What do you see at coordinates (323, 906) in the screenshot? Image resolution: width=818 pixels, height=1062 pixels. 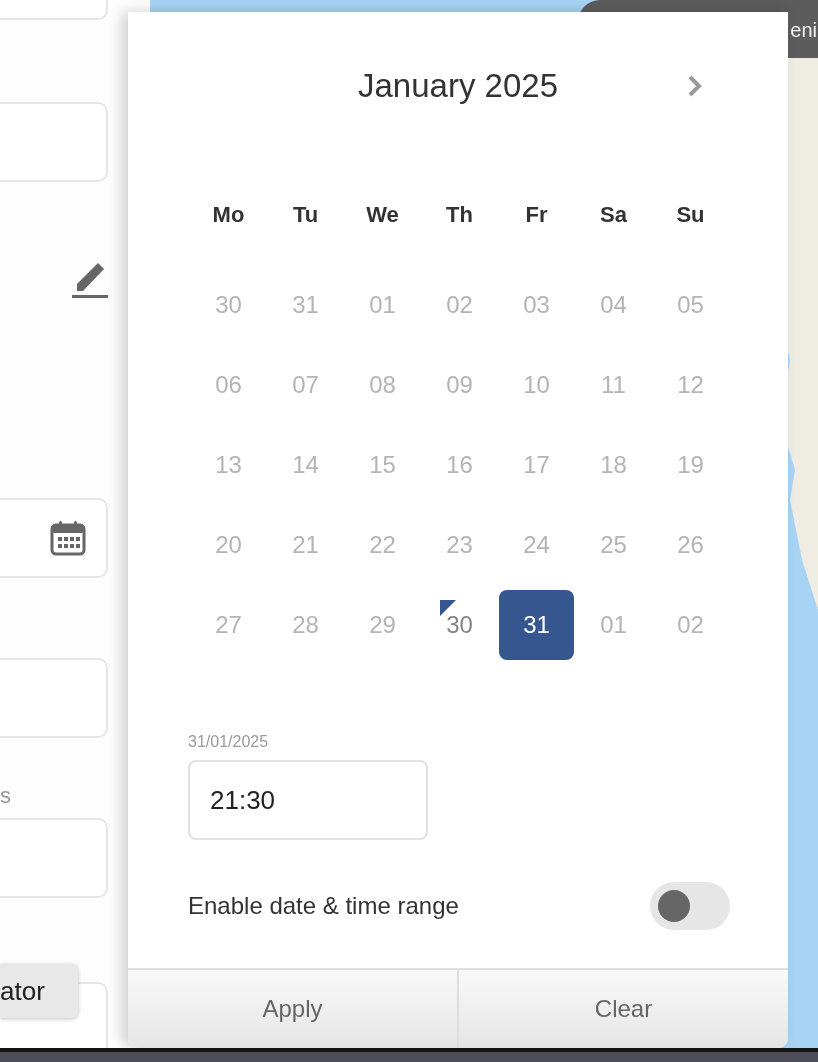 I see `toggle-label: Enable date & time range` at bounding box center [323, 906].